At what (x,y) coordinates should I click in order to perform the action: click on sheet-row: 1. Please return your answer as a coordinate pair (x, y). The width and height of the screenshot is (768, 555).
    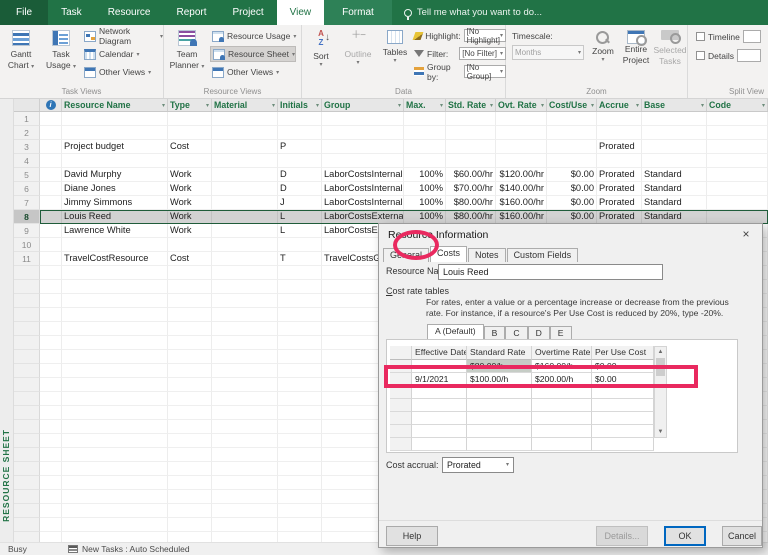
    Looking at the image, I should click on (391, 119).